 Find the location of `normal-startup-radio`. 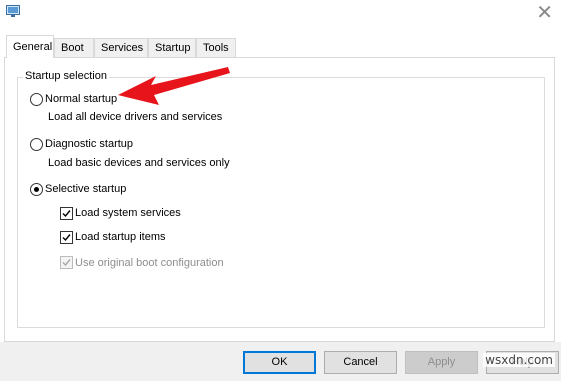

normal-startup-radio is located at coordinates (36, 99).